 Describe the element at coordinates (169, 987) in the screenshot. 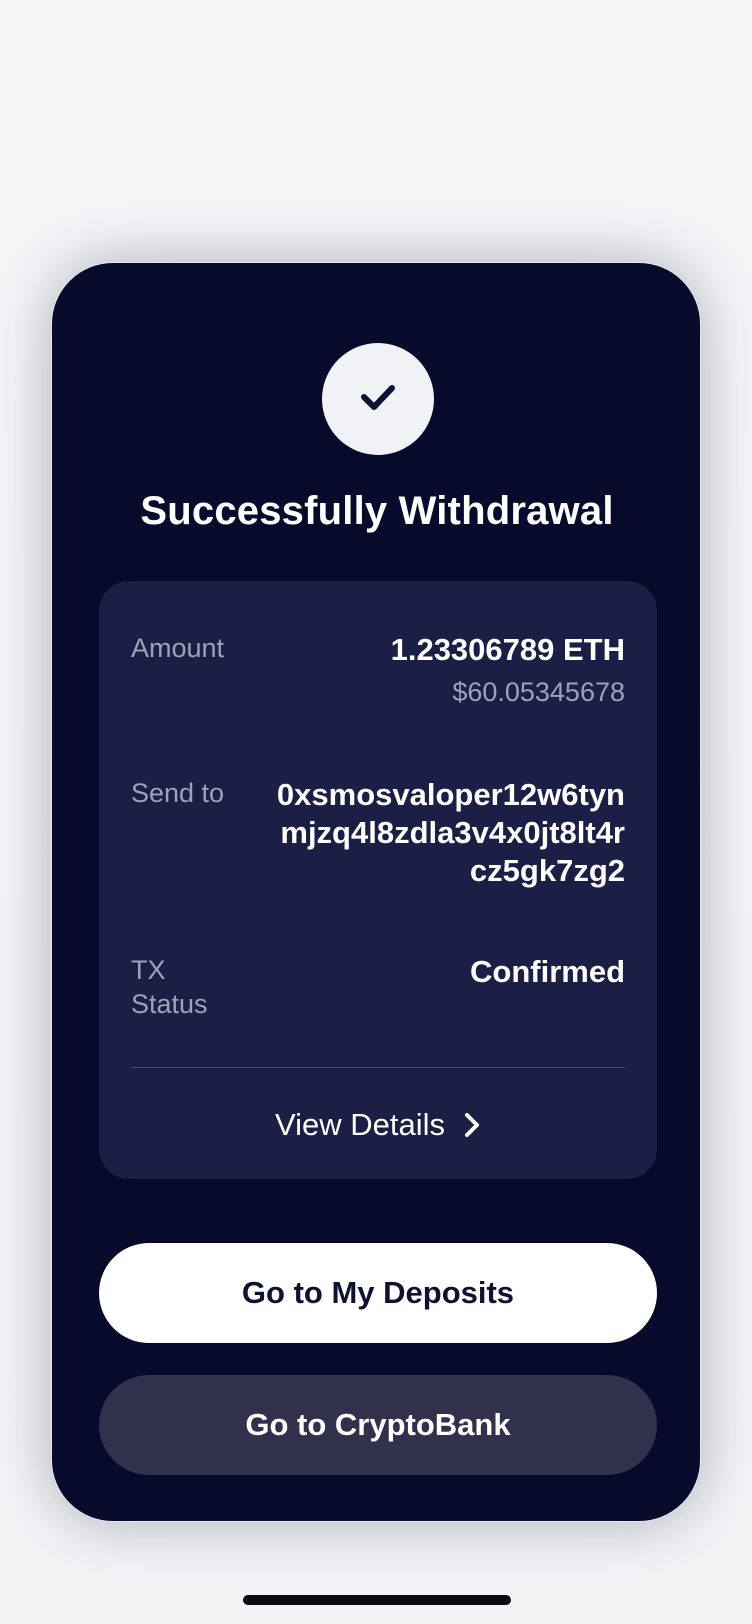

I see `tx-status-label: TX Status` at that location.